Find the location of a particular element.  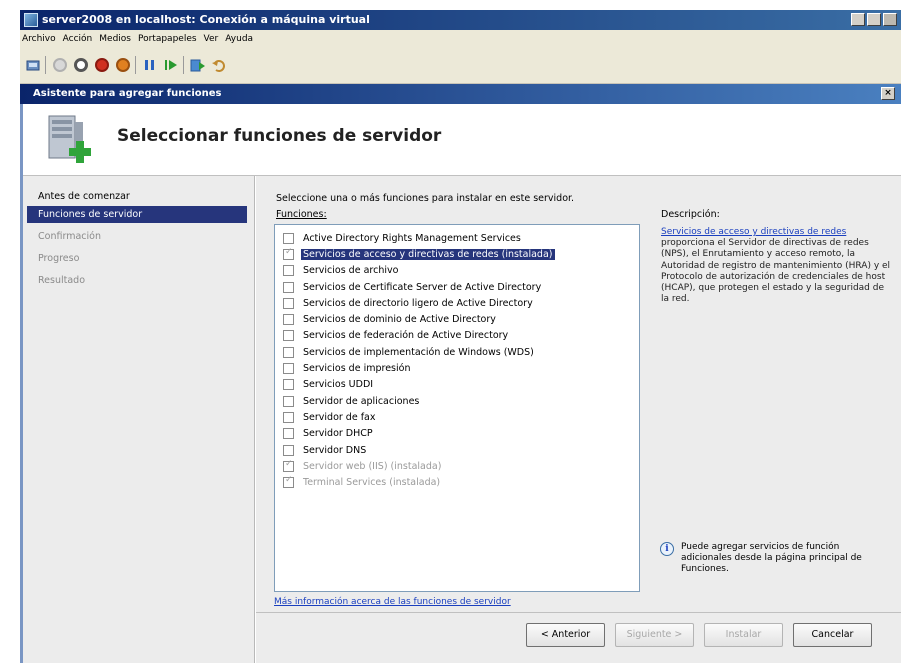

server-roles-icon is located at coordinates (68, 142).